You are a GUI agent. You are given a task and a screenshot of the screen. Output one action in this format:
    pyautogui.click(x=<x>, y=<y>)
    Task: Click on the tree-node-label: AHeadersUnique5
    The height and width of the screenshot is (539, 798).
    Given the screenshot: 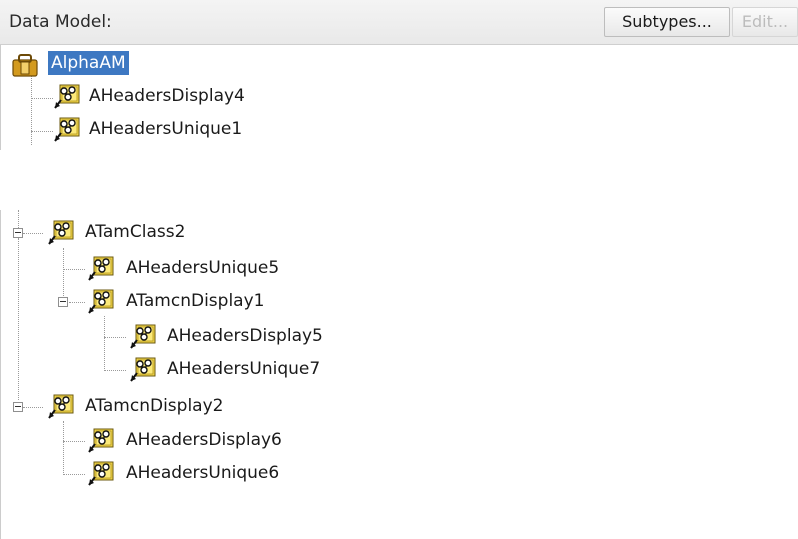 What is the action you would take?
    pyautogui.click(x=203, y=268)
    